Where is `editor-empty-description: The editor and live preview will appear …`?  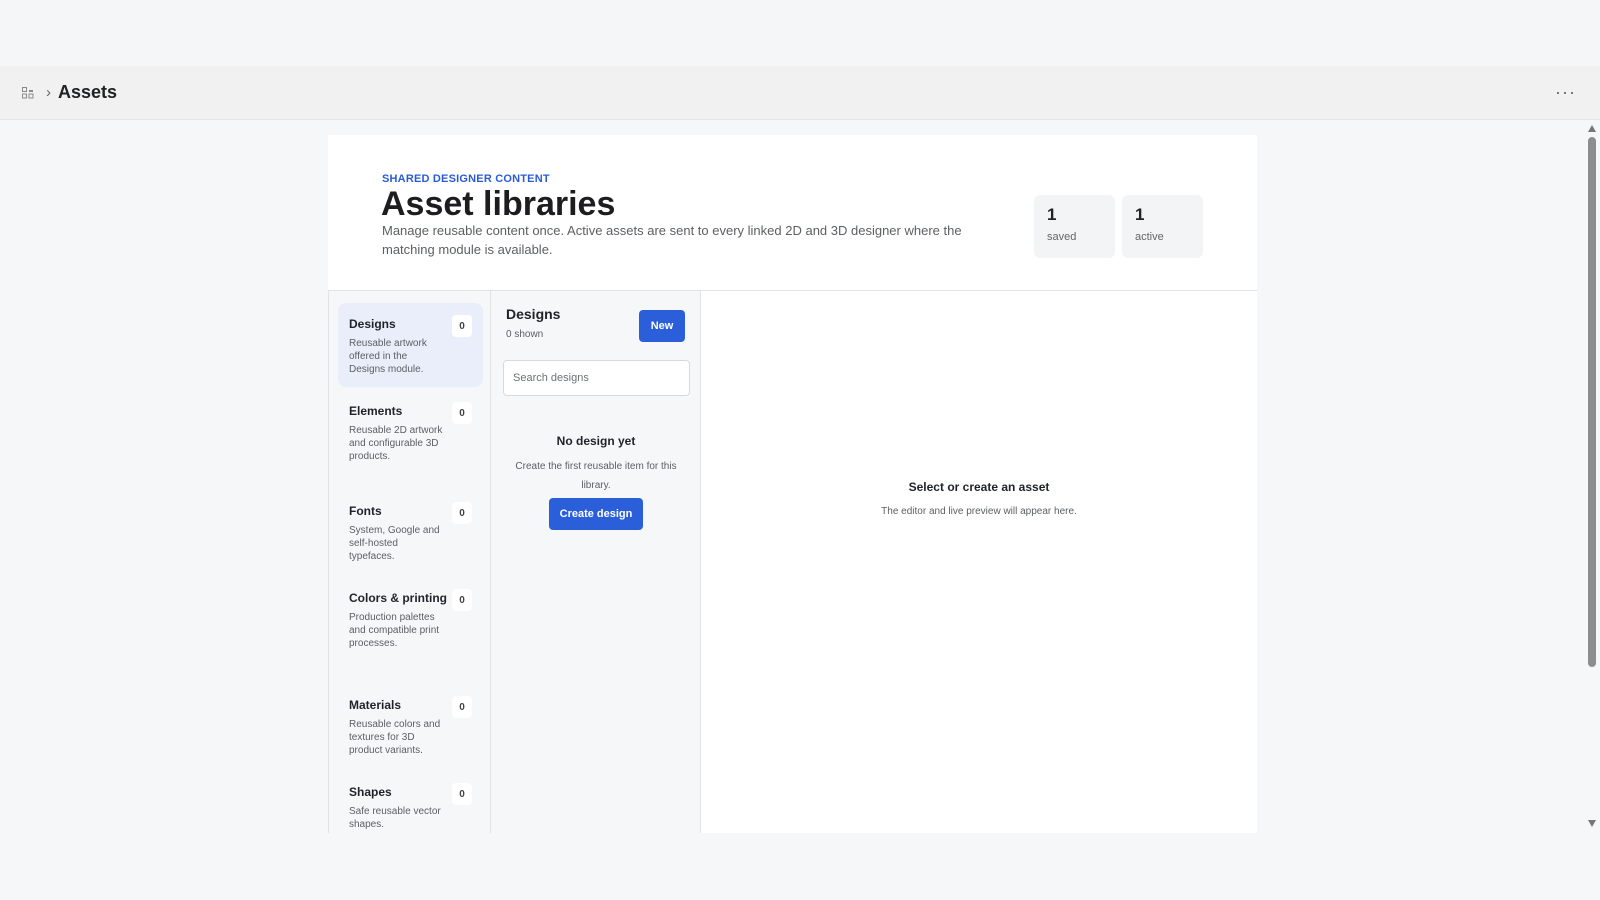 editor-empty-description: The editor and live preview will appear … is located at coordinates (979, 511).